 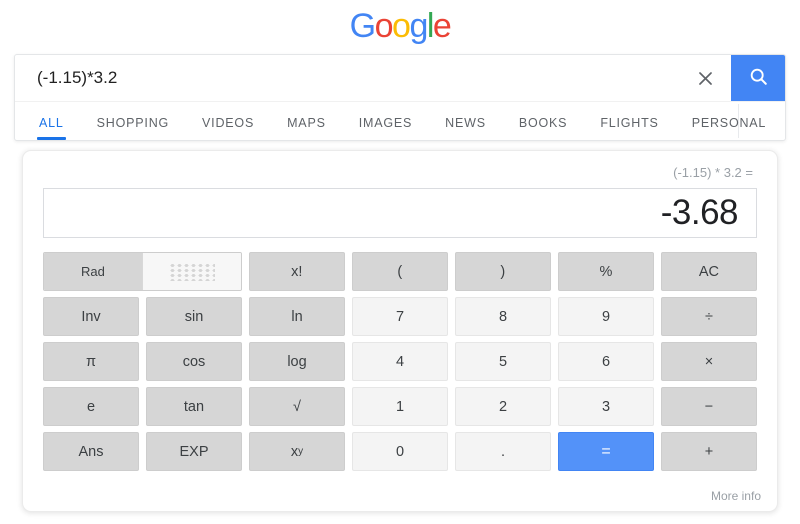 What do you see at coordinates (713, 172) in the screenshot?
I see `calculator-expression: (-1.15) * 3.2 =` at bounding box center [713, 172].